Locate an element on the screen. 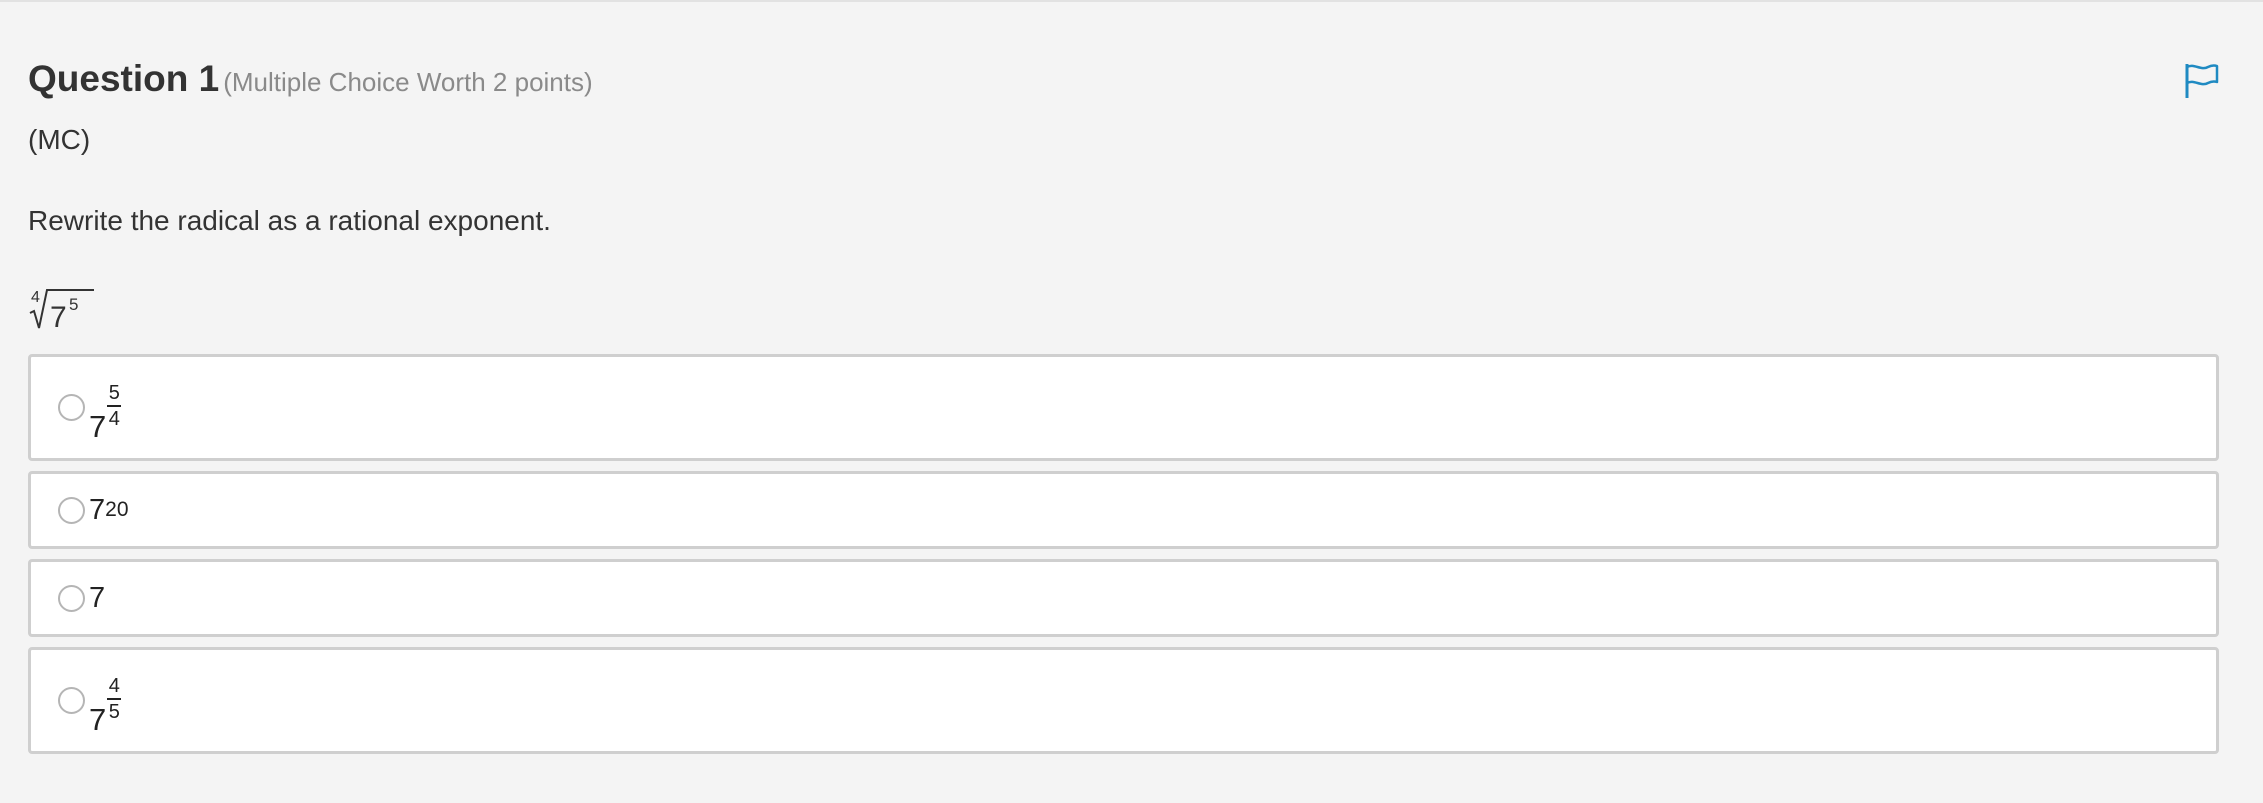 This screenshot has width=2263, height=803. radical-exponent: 5 is located at coordinates (73, 304).